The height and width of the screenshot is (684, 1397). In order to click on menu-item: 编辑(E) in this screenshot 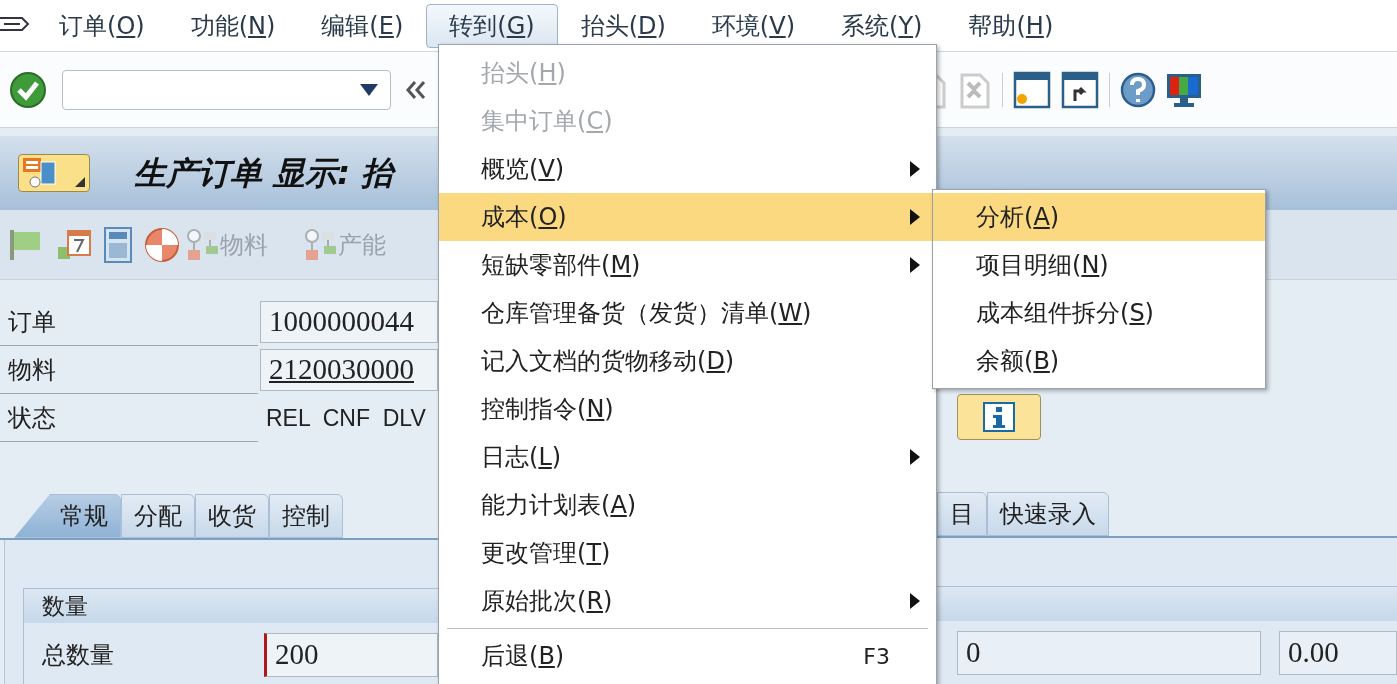, I will do `click(362, 25)`.